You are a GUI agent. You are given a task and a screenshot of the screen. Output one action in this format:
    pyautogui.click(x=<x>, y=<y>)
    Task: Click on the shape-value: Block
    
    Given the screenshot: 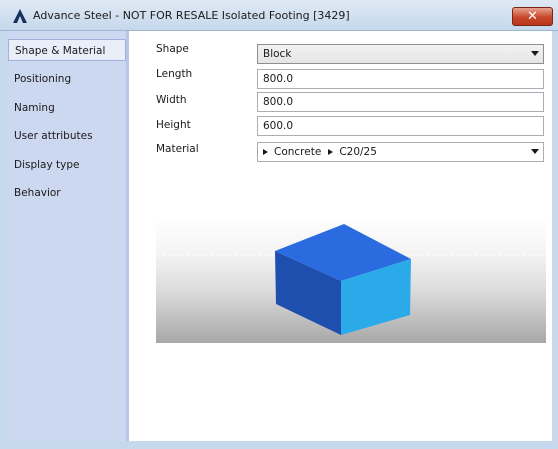 What is the action you would take?
    pyautogui.click(x=277, y=54)
    